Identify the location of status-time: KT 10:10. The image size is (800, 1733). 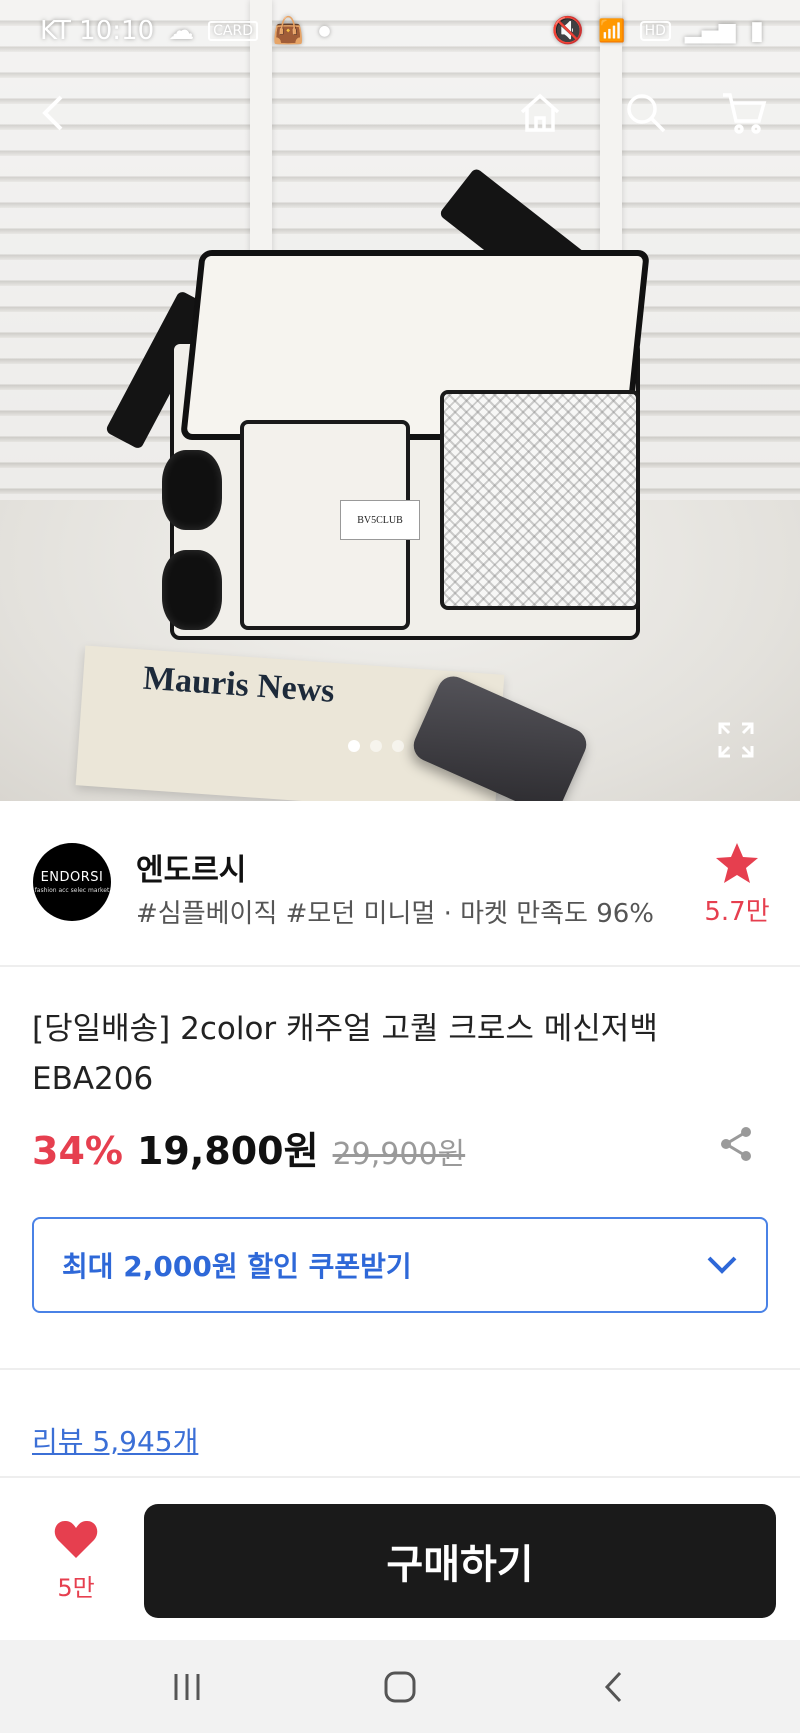
(97, 31).